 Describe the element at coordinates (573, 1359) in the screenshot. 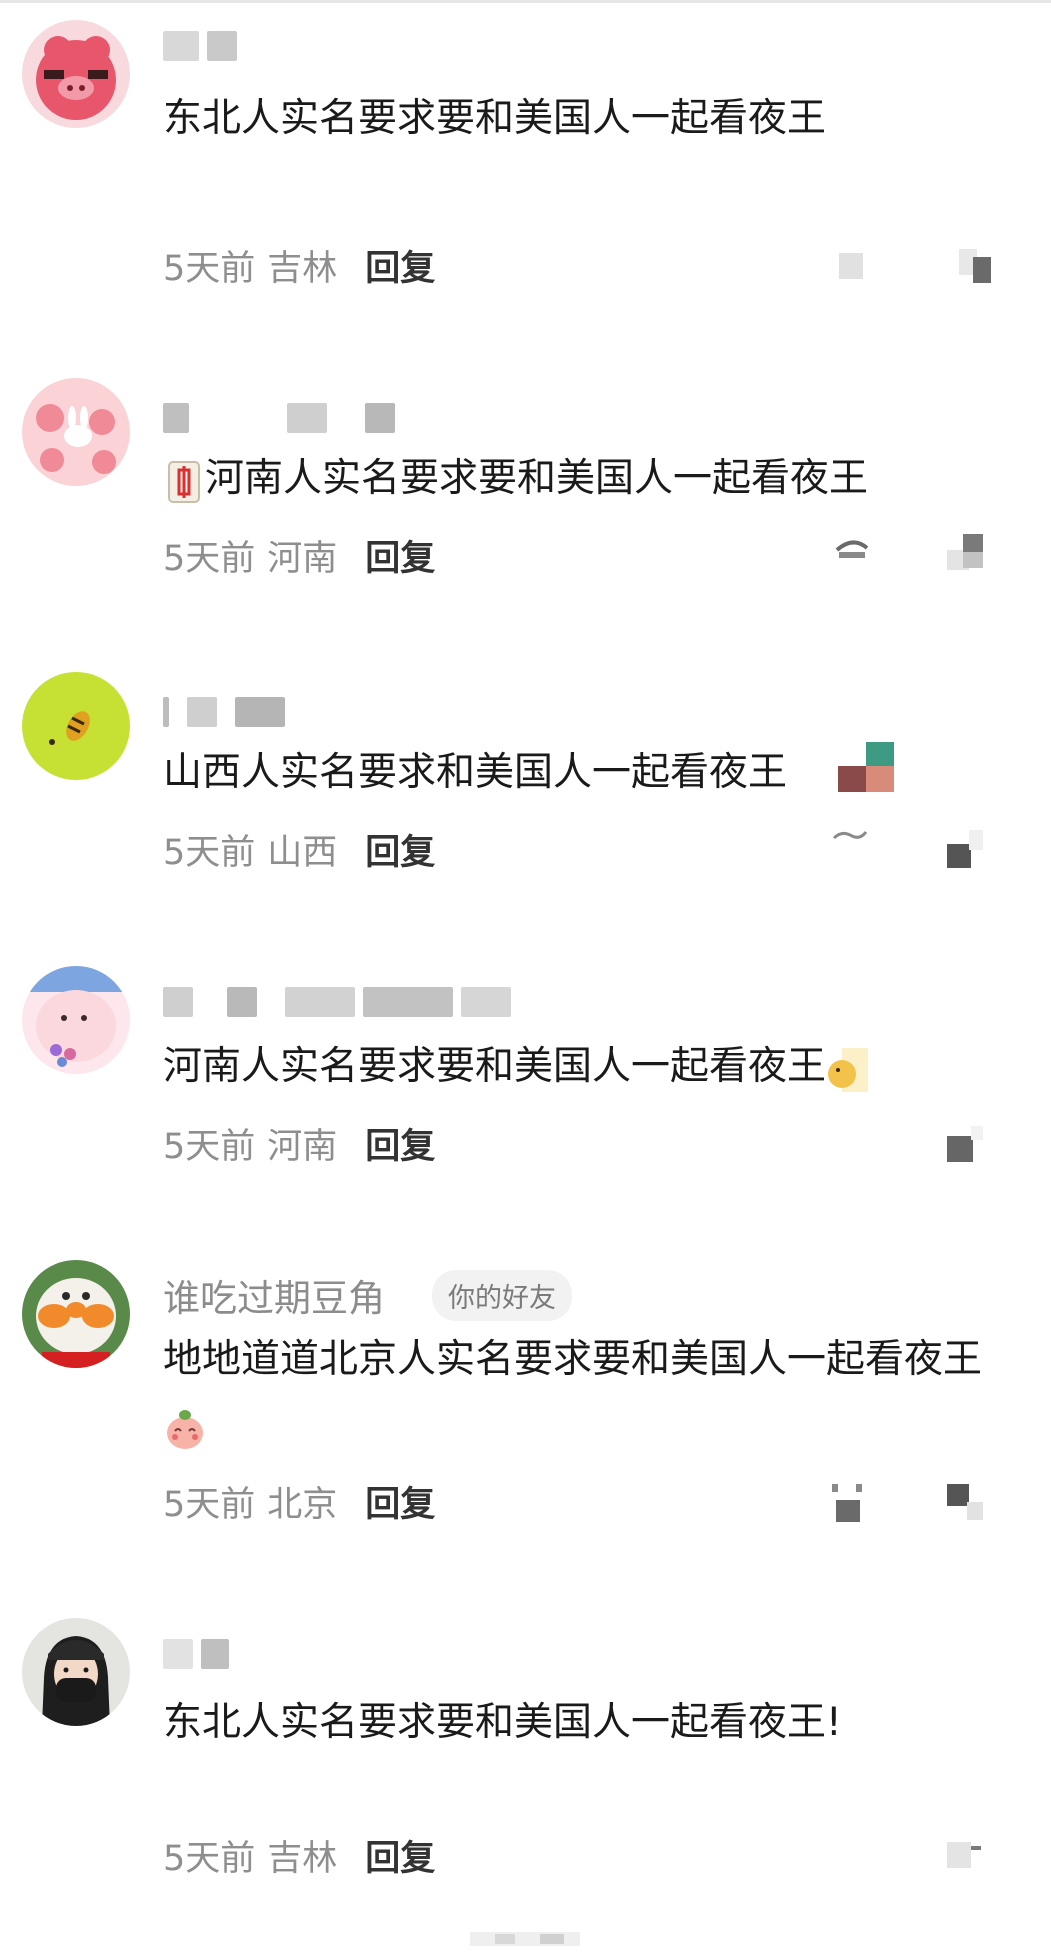

I see `comment-text-body: 地地道道北京人实名要求要和美国人一起看夜王` at that location.